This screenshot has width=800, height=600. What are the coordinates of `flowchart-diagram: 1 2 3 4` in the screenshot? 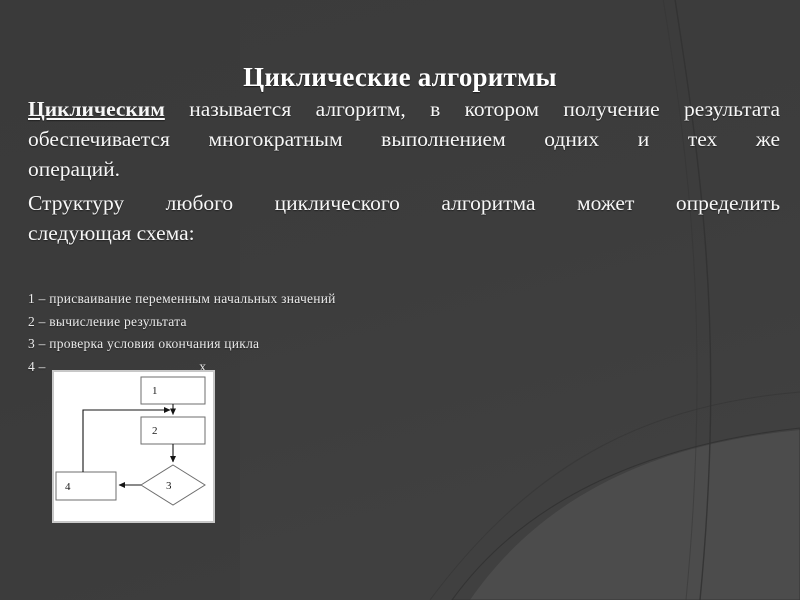 It's located at (133, 446).